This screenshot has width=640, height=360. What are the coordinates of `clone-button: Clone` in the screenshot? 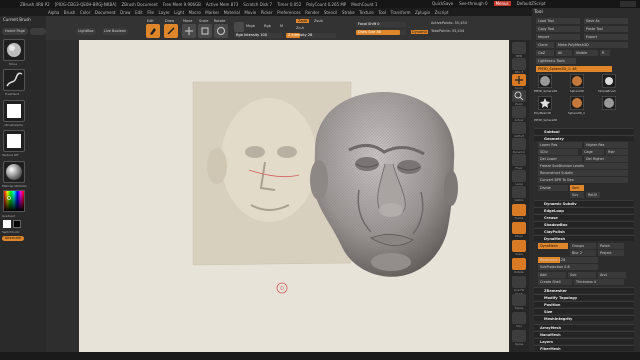 It's located at (545, 45).